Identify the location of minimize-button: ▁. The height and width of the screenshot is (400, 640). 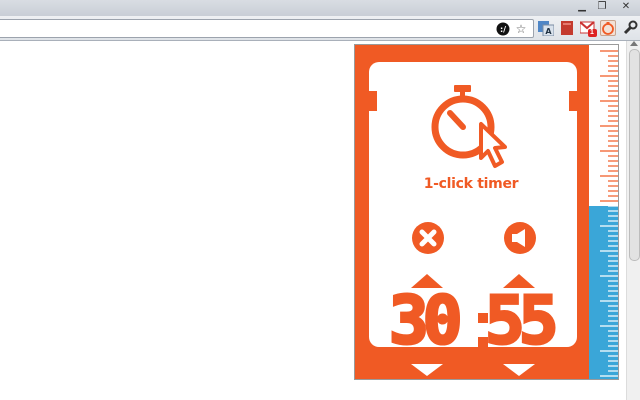
(582, 7).